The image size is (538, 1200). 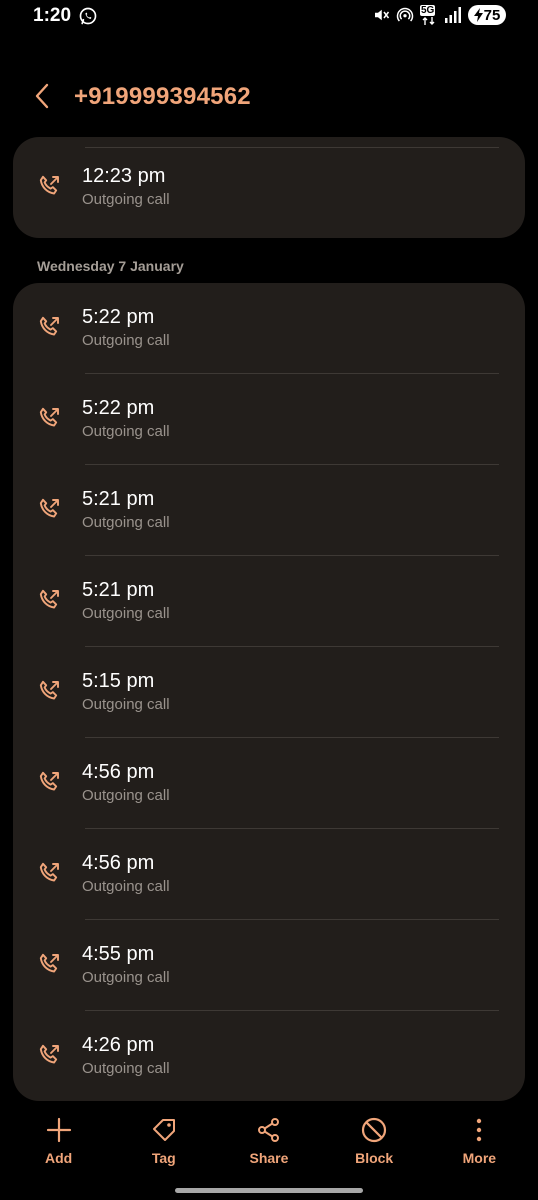 What do you see at coordinates (479, 1158) in the screenshot?
I see `more-label: More` at bounding box center [479, 1158].